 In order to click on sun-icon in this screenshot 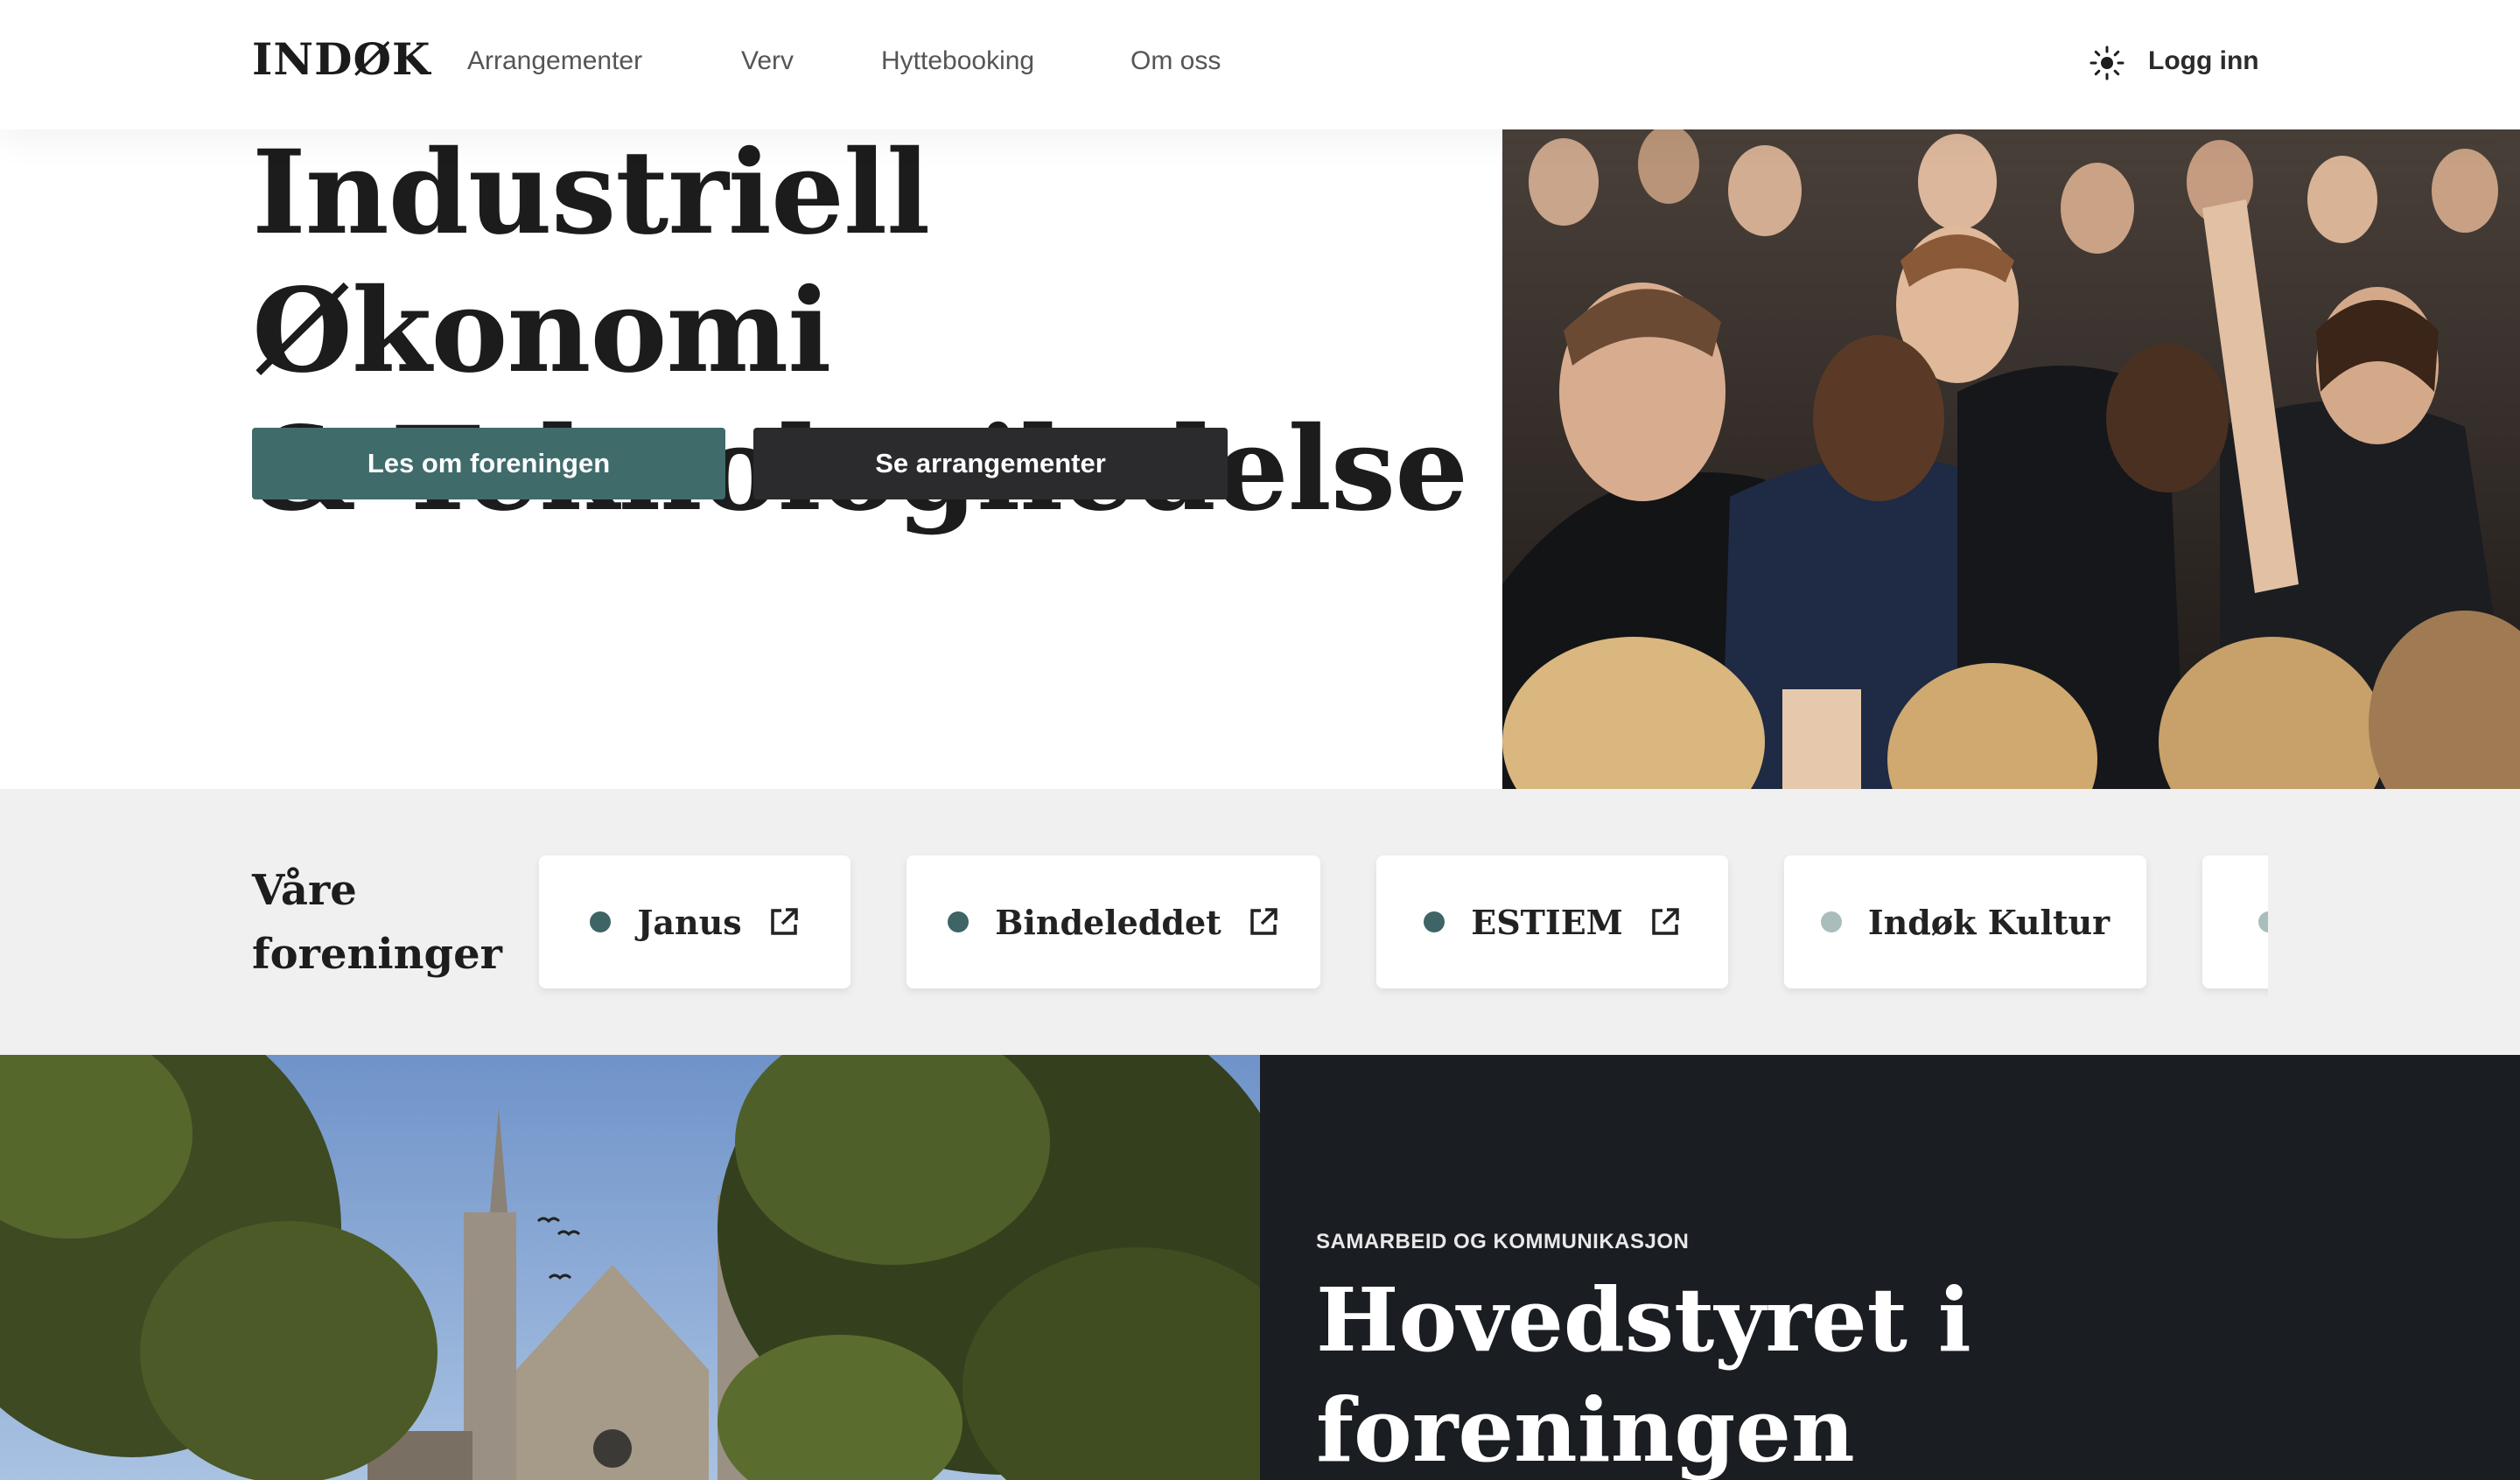, I will do `click(2107, 63)`.